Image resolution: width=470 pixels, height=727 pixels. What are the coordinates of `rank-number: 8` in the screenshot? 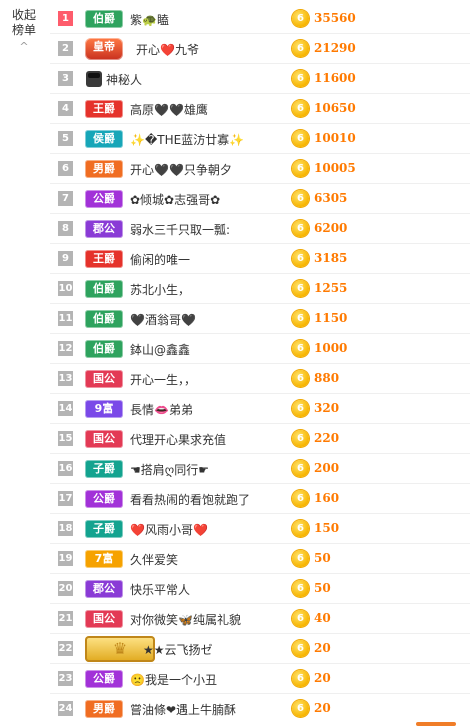 It's located at (65, 228).